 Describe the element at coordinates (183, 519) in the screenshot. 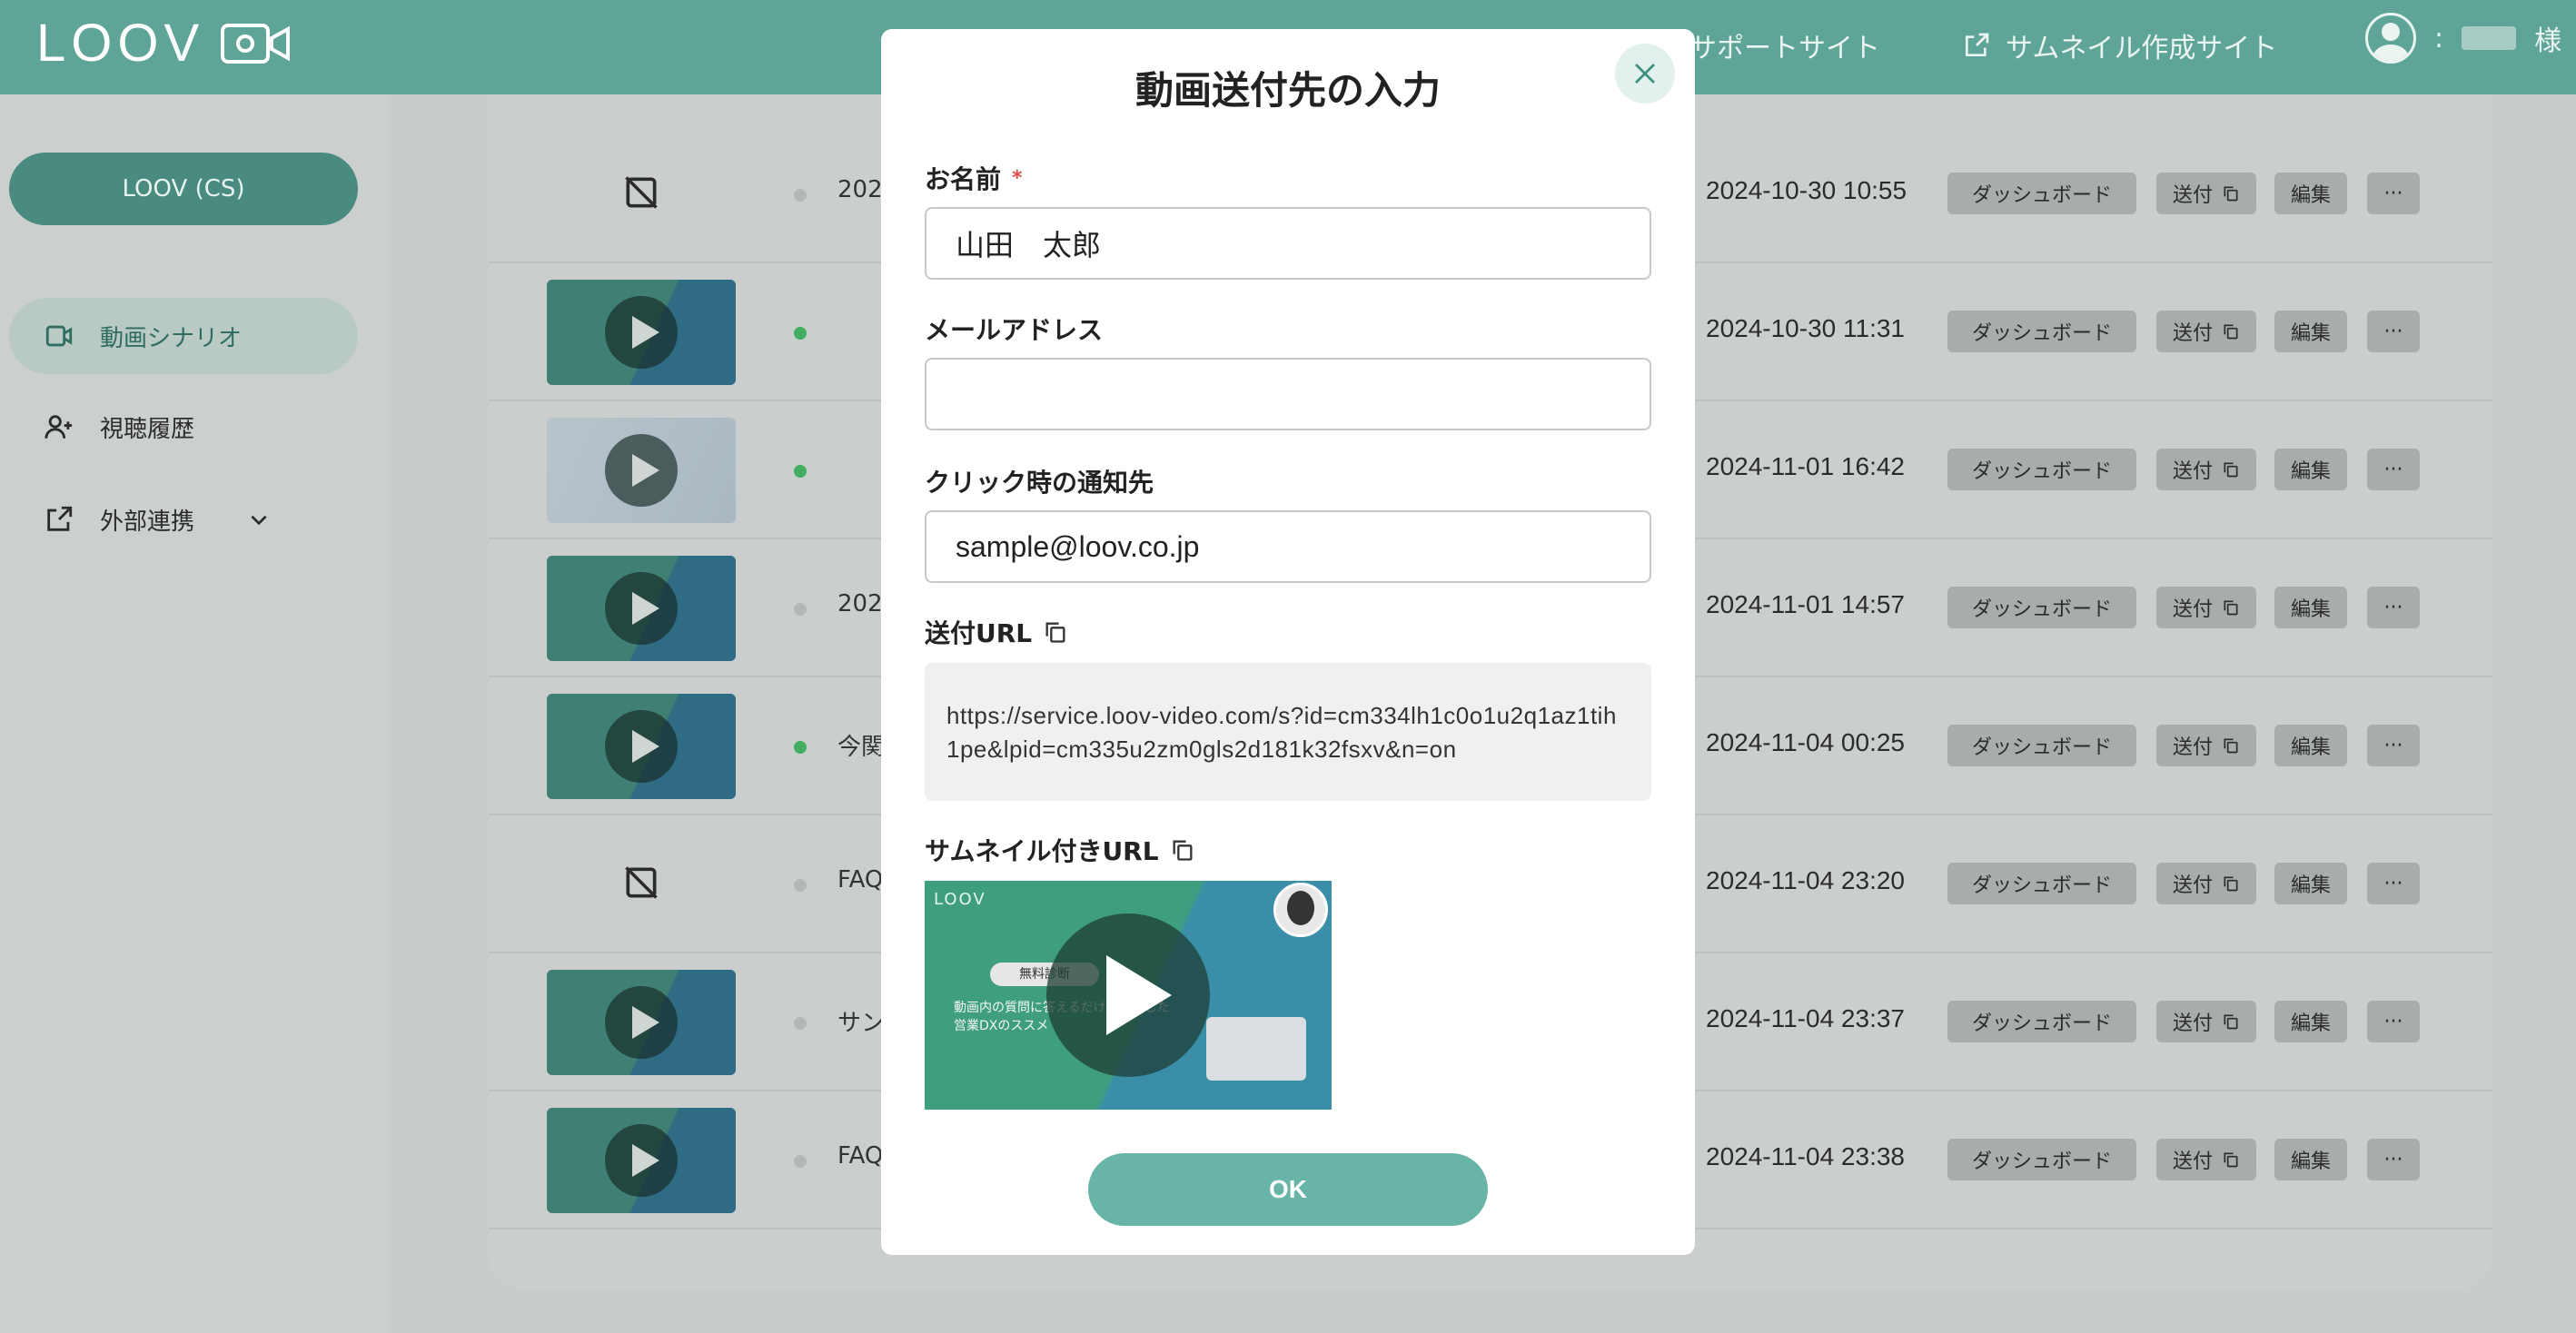

I see `sidebar-item-integrations: 外部連携` at that location.